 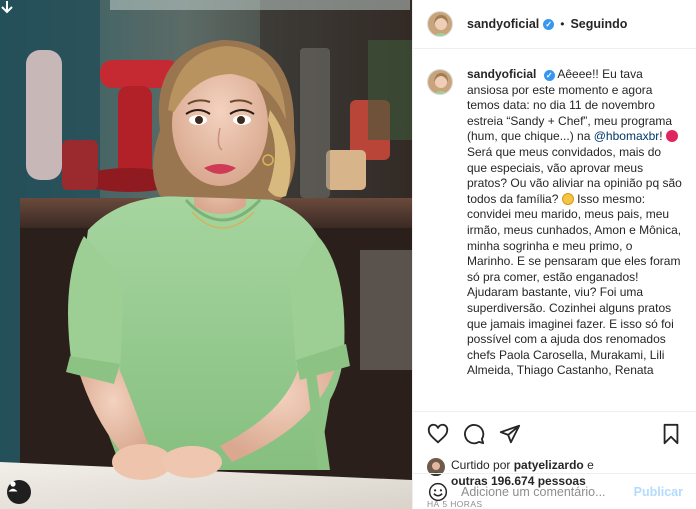 I want to click on post-header: sandyoficial ✓ • Seguindo, so click(x=554, y=24).